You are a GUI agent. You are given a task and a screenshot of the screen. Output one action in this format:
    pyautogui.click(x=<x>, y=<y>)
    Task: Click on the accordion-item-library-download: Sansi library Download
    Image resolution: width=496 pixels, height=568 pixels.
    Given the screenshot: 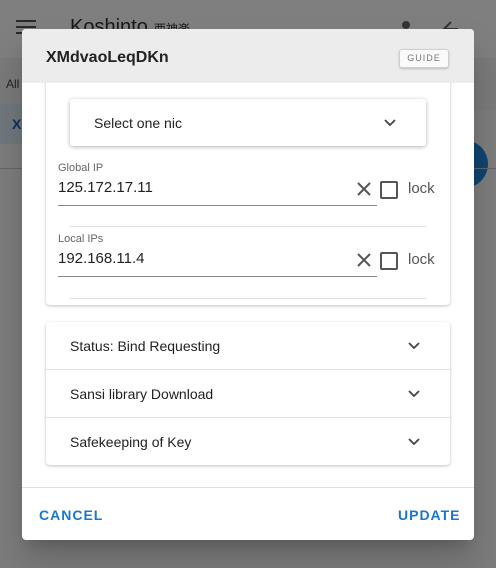 What is the action you would take?
    pyautogui.click(x=248, y=393)
    